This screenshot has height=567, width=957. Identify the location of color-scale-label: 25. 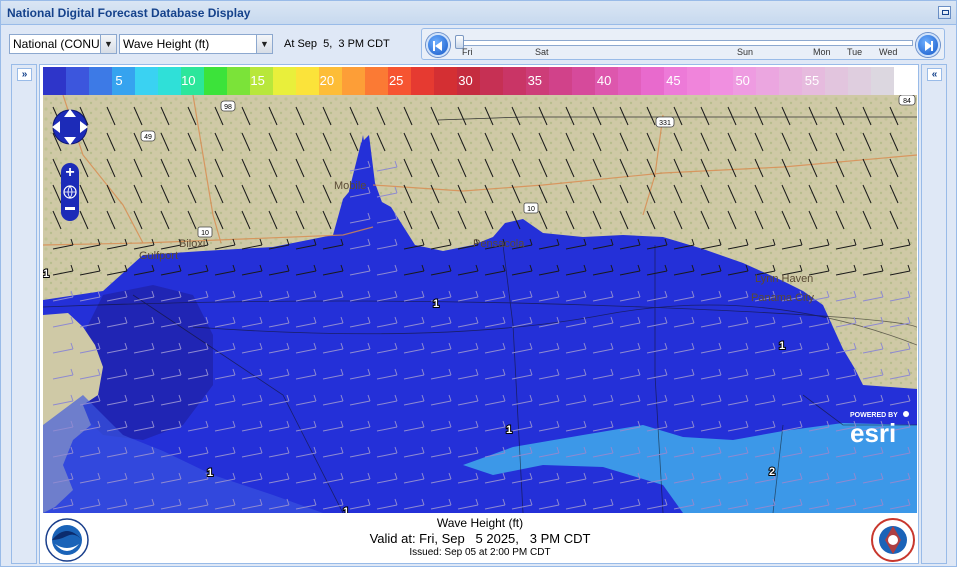
(396, 80).